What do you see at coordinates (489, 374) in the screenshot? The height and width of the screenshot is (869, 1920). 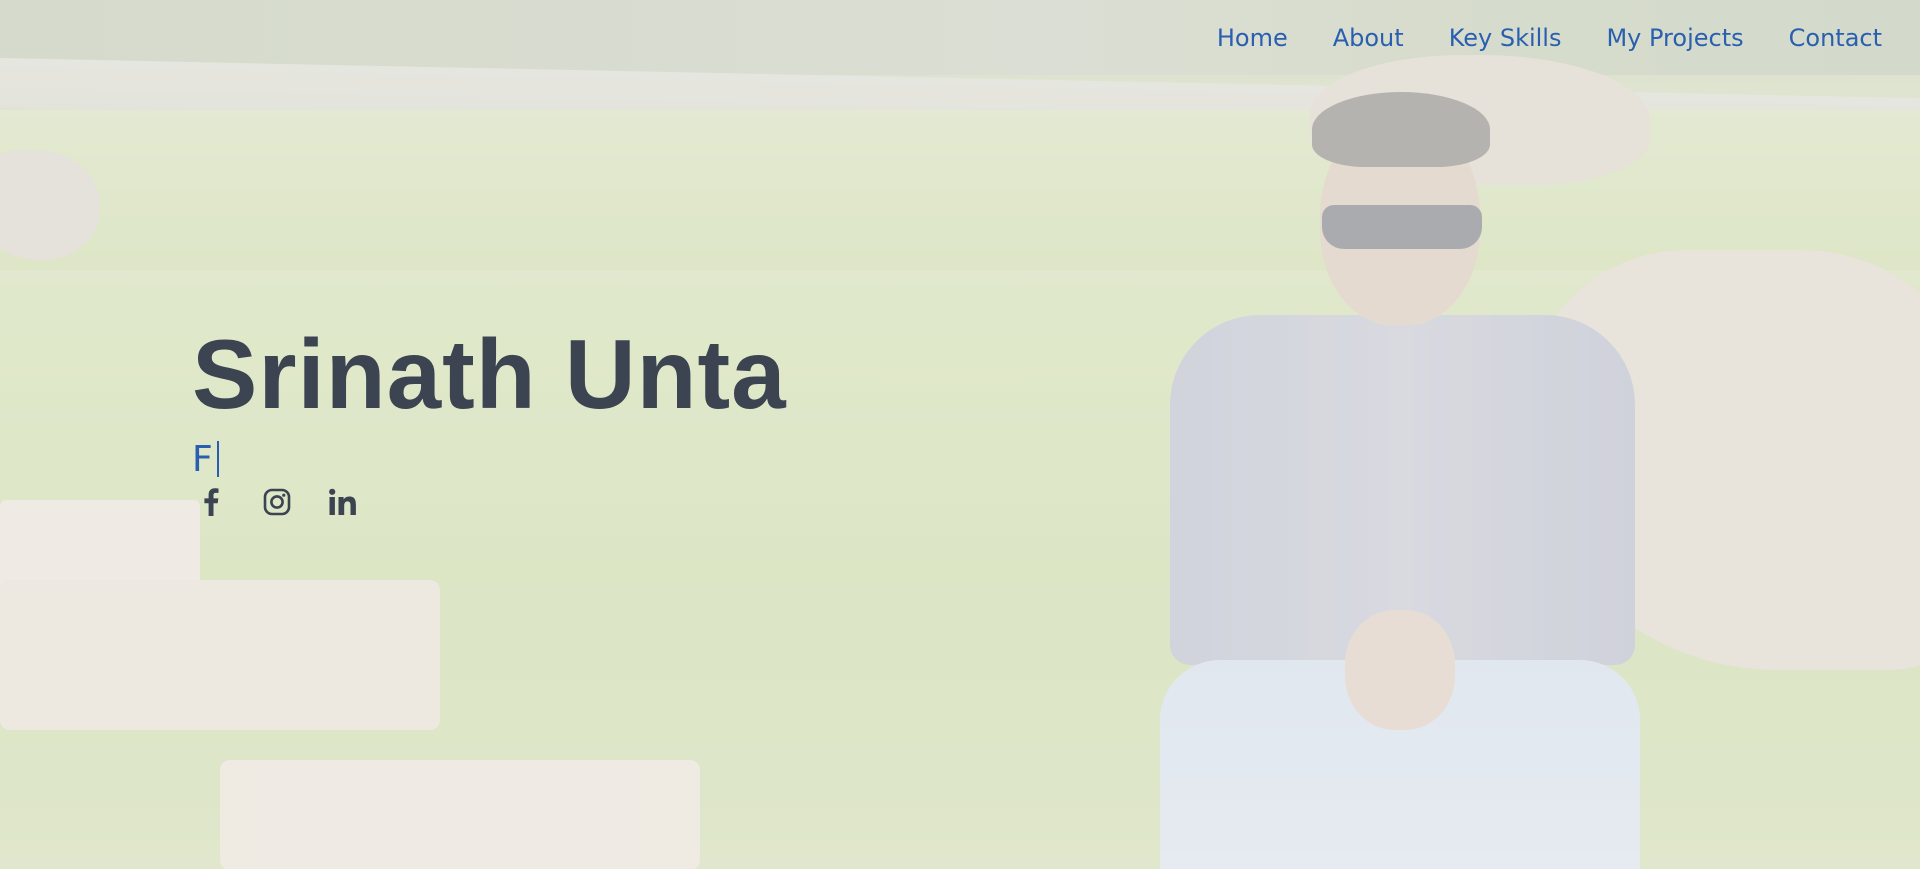 I see `hero-name: Srinath Unta` at bounding box center [489, 374].